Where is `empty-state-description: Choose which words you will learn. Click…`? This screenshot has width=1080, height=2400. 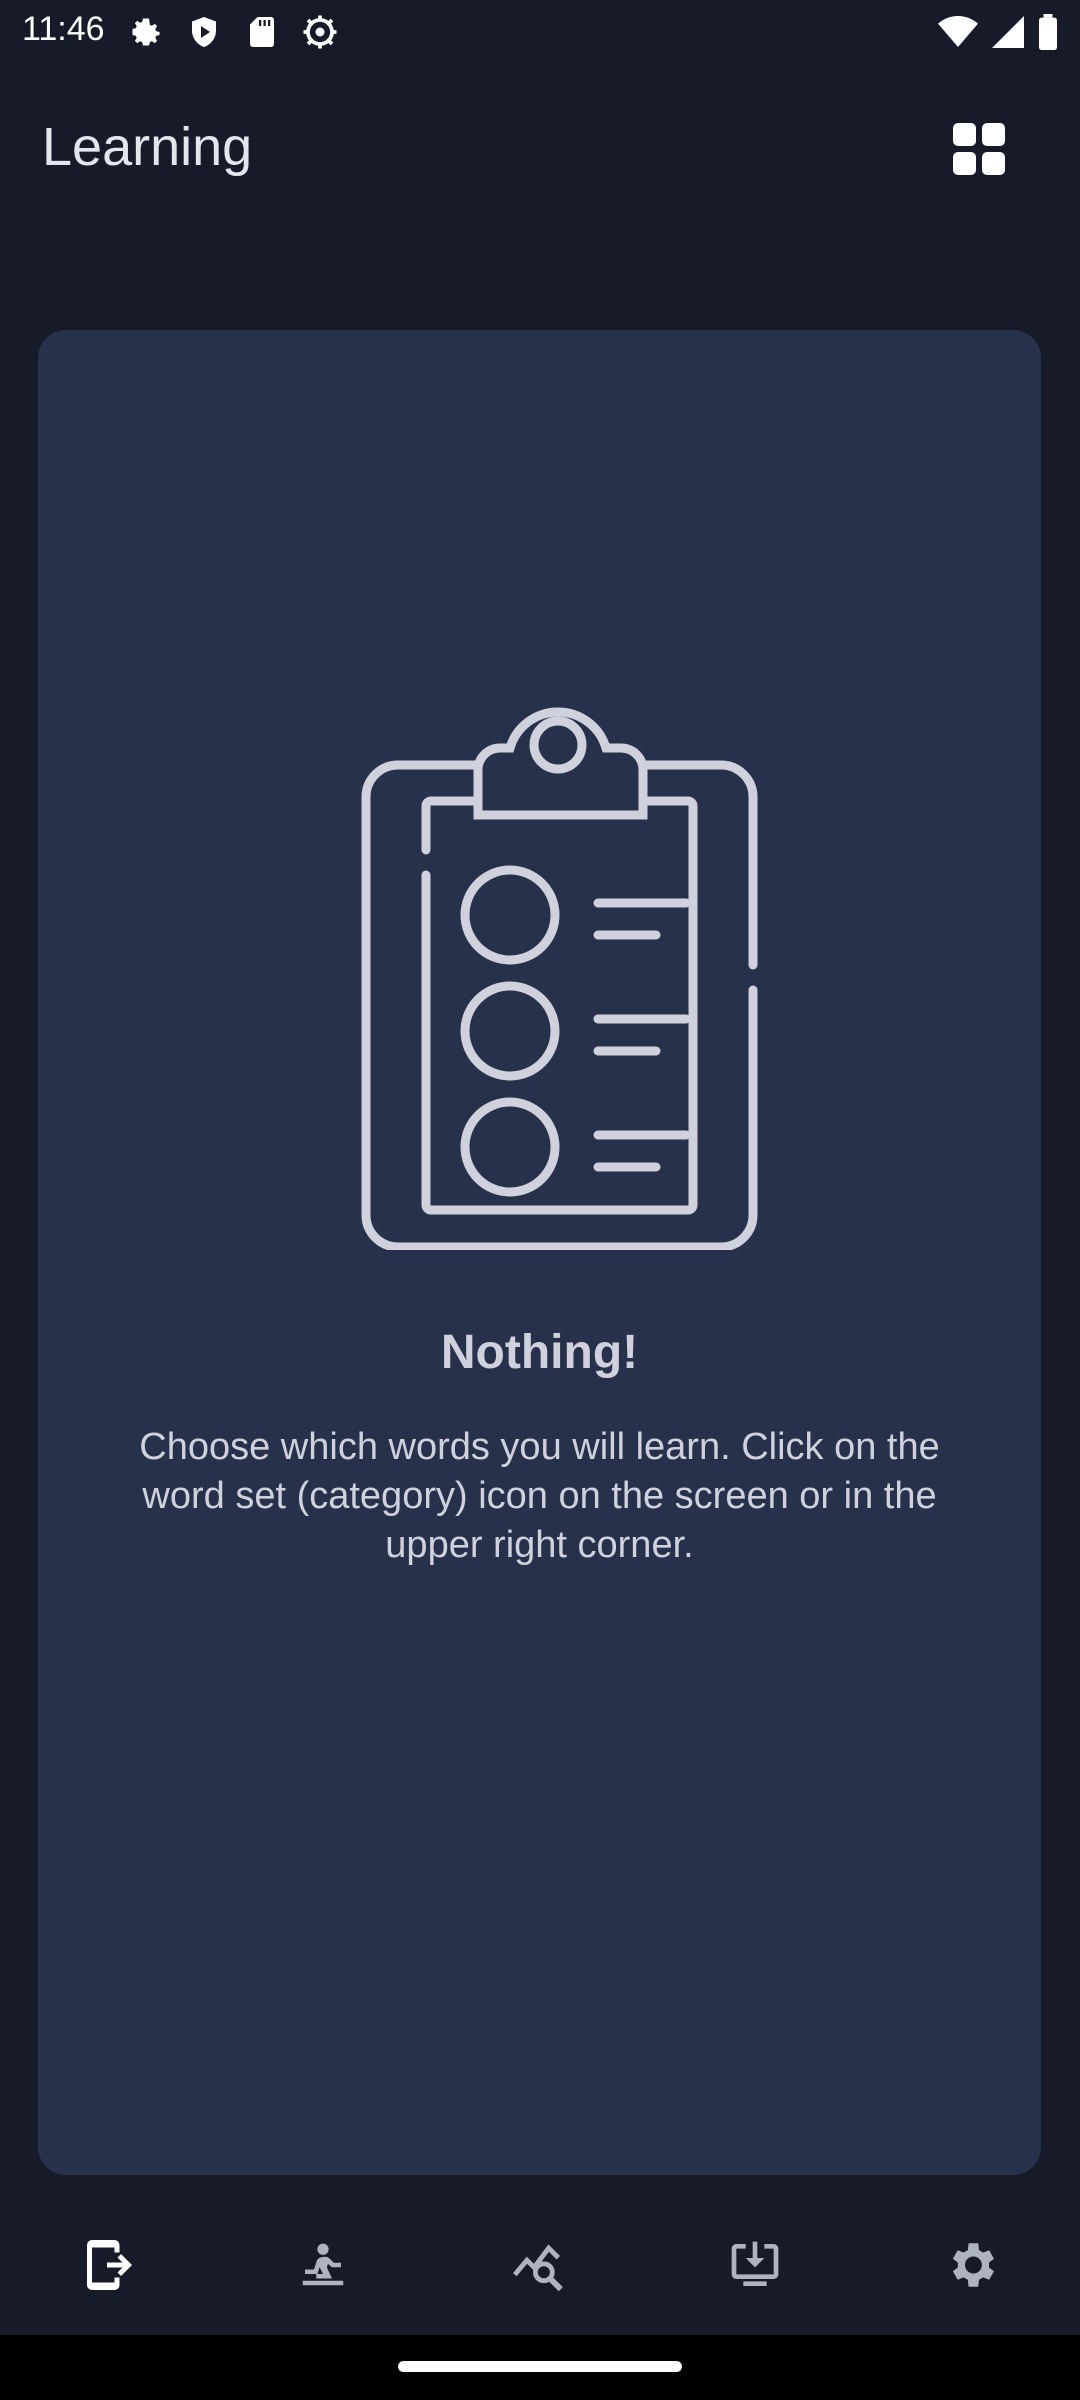
empty-state-description: Choose which words you will learn. Click… is located at coordinates (539, 1496).